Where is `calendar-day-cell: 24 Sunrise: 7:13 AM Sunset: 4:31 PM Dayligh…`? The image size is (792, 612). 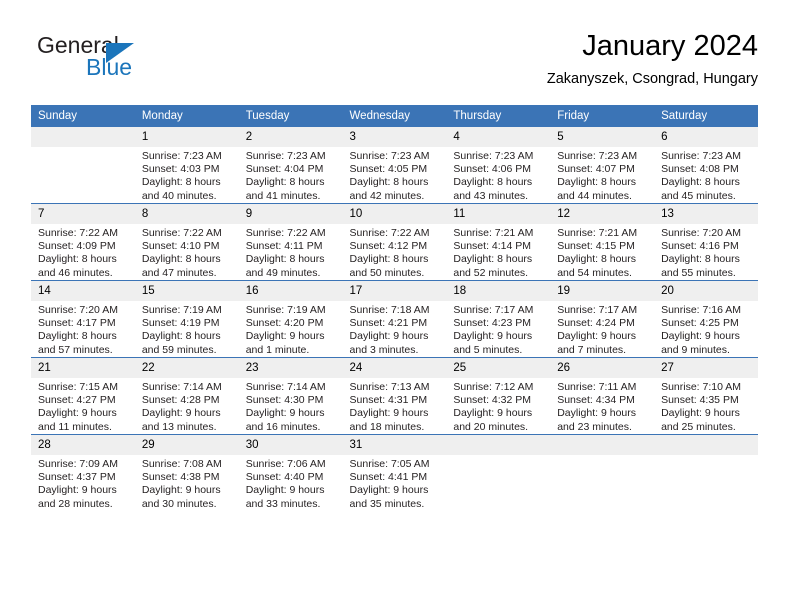
calendar-day-cell: 24 Sunrise: 7:13 AM Sunset: 4:31 PM Dayligh… is located at coordinates (394, 396).